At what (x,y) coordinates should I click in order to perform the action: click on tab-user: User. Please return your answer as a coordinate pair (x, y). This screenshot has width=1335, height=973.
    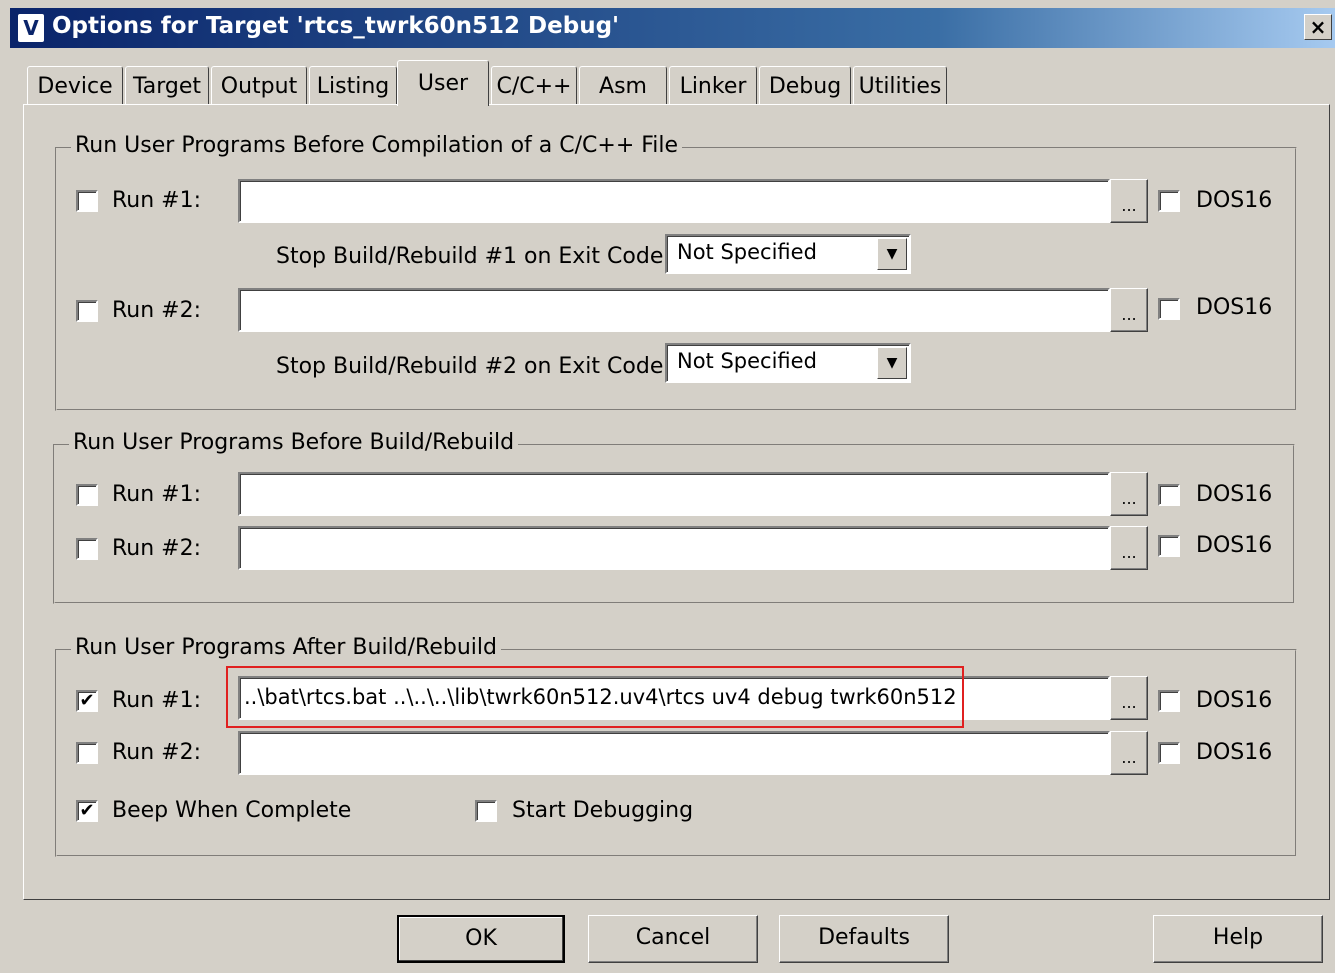
    Looking at the image, I should click on (443, 83).